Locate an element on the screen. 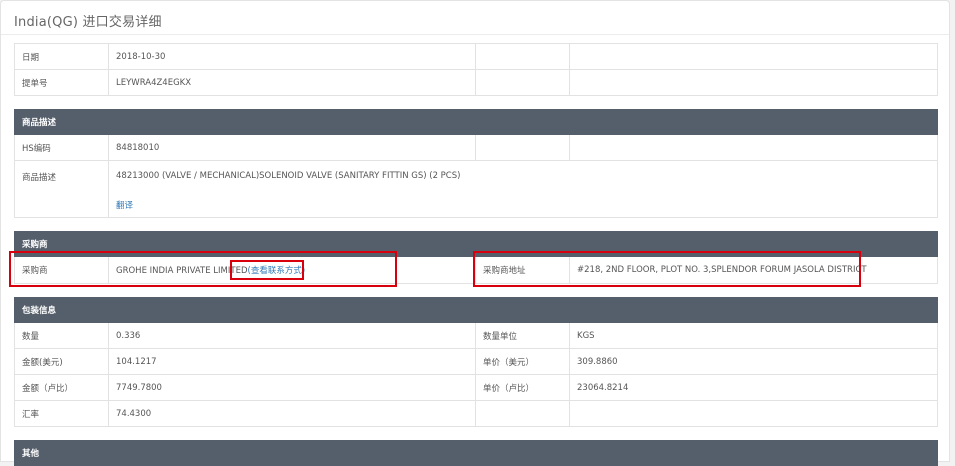  table-row: 数量 0.336 数量单位 KGS is located at coordinates (476, 335).